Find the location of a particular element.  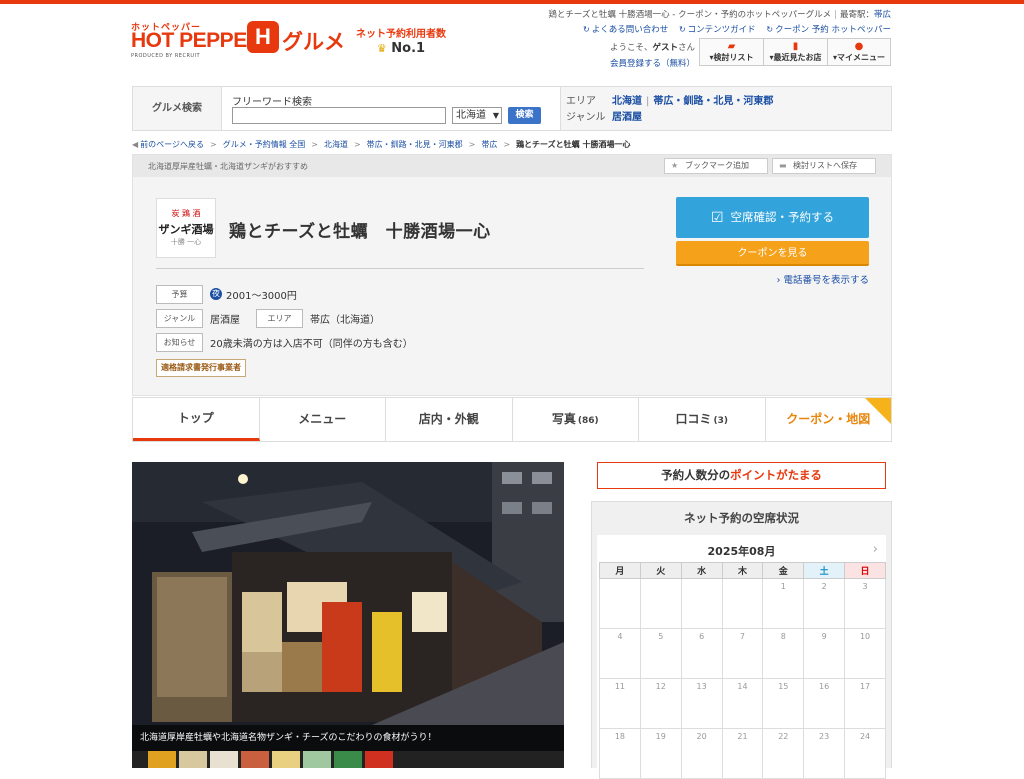

weekday-header: 土 is located at coordinates (824, 570).